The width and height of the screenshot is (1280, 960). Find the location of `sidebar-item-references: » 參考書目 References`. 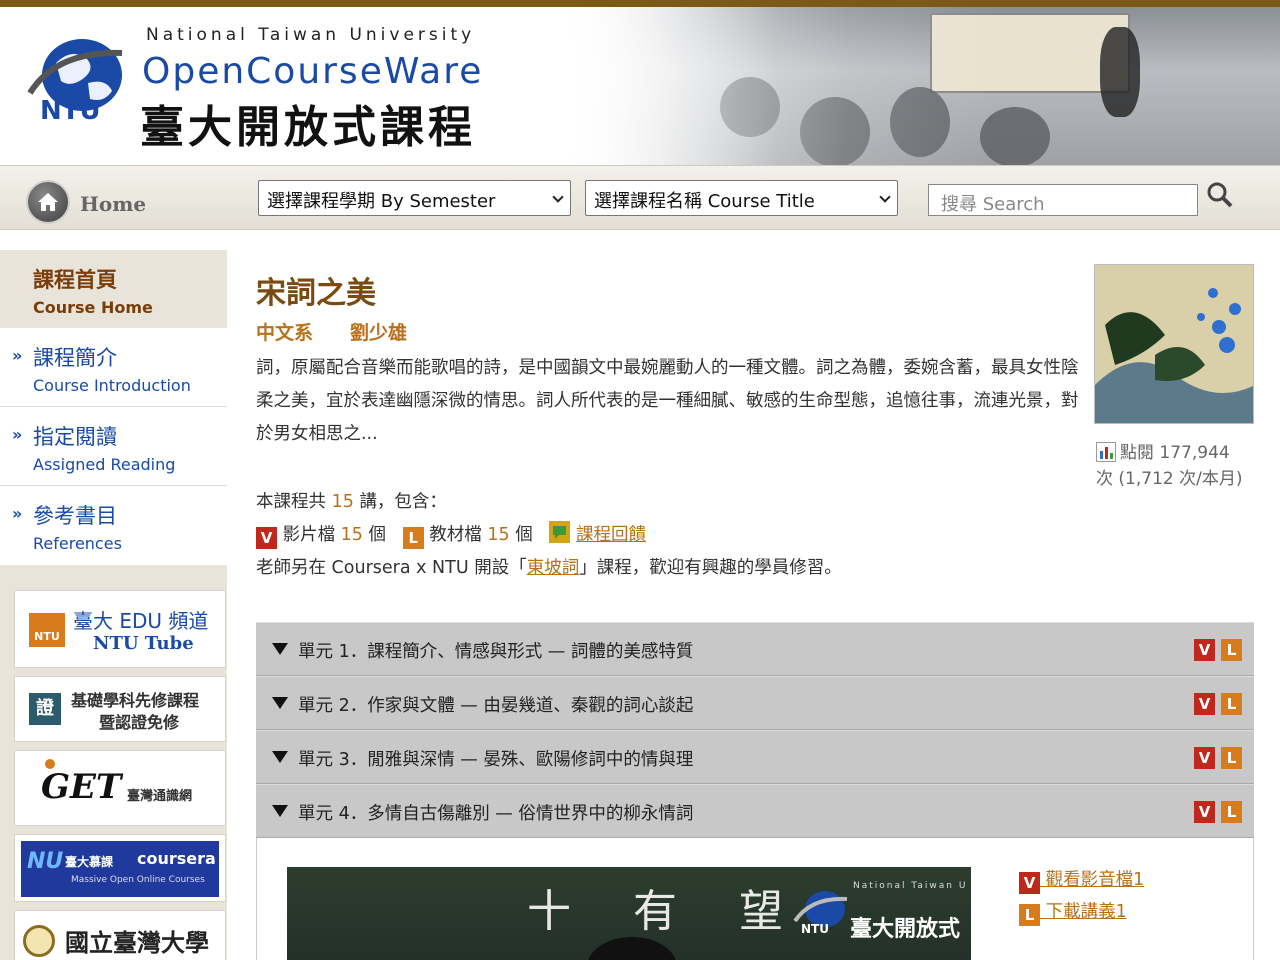

sidebar-item-references: » 參考書目 References is located at coordinates (113, 525).